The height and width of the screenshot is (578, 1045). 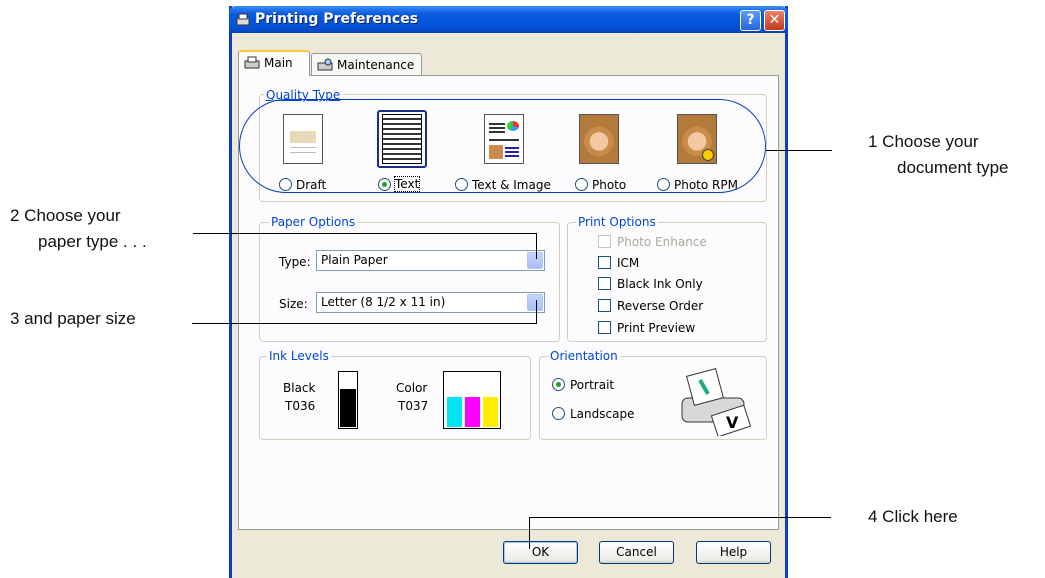 I want to click on print-options-label: Print Options, so click(x=617, y=222).